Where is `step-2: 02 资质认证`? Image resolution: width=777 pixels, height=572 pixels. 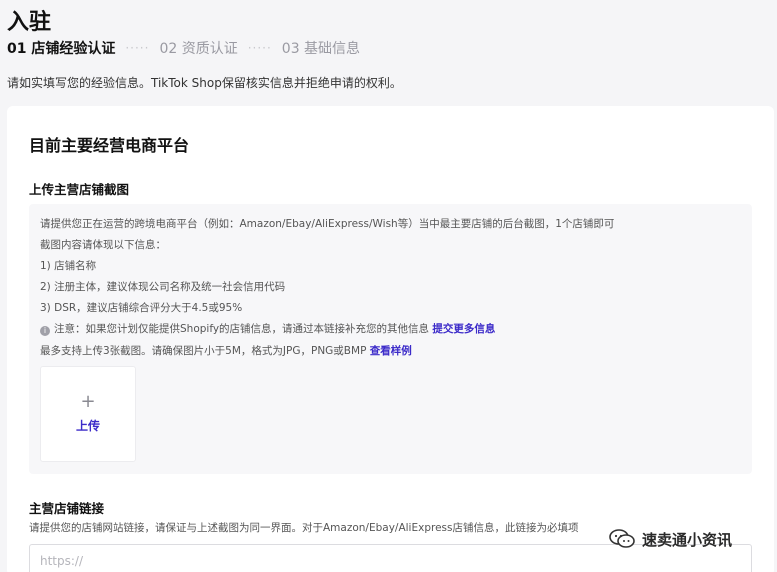 step-2: 02 资质认证 is located at coordinates (198, 49).